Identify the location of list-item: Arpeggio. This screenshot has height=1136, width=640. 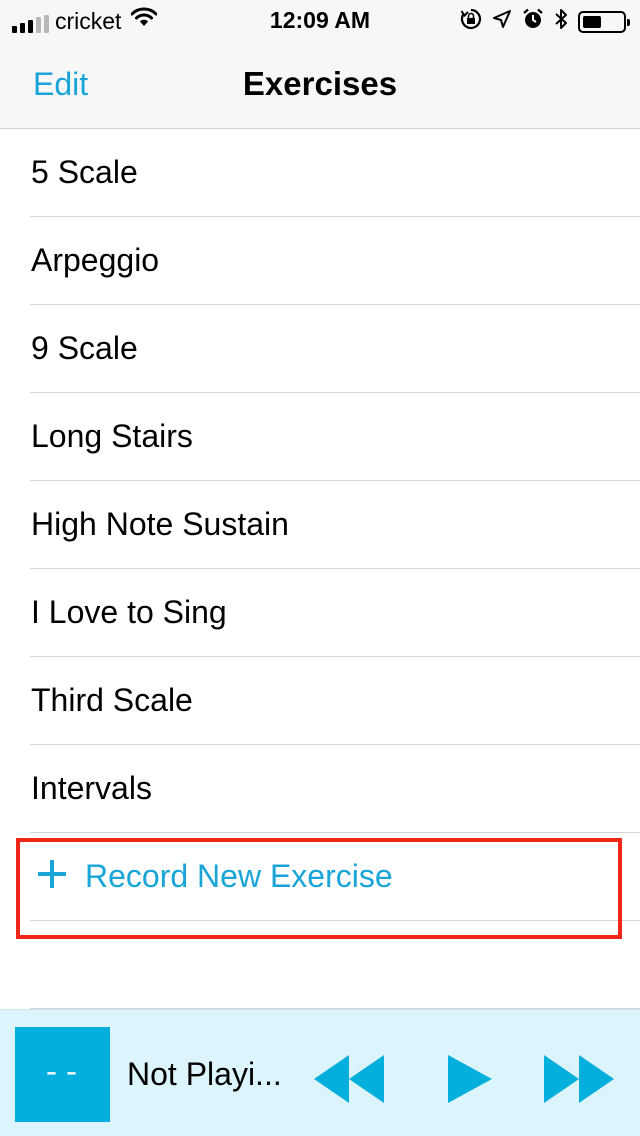
(320, 261).